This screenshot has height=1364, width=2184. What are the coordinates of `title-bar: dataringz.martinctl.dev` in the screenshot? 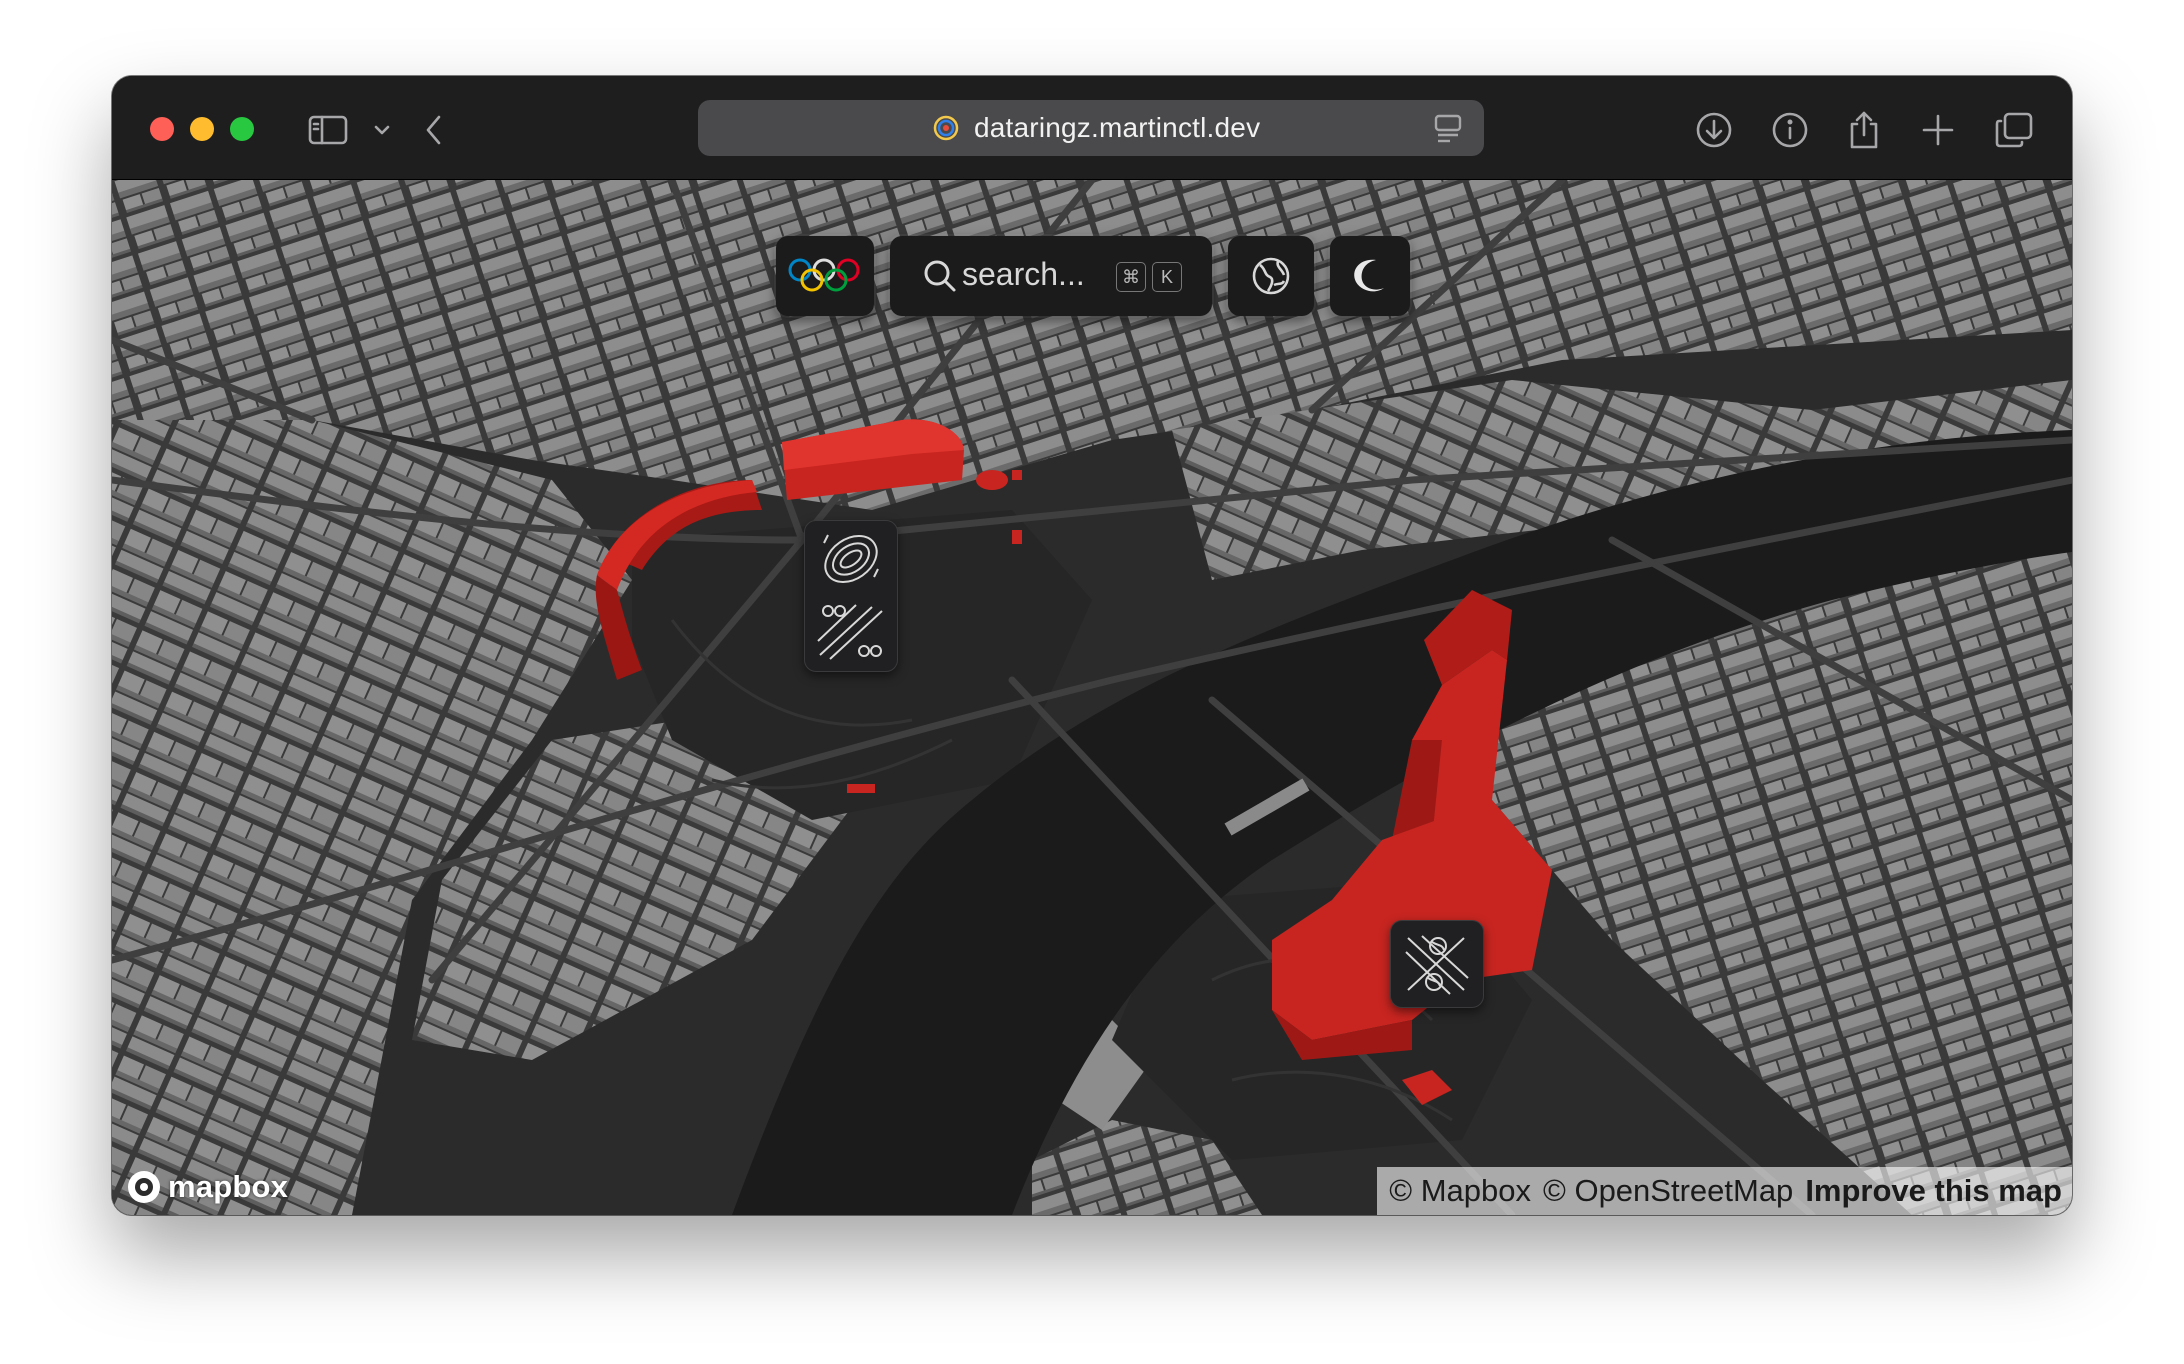 It's located at (1092, 128).